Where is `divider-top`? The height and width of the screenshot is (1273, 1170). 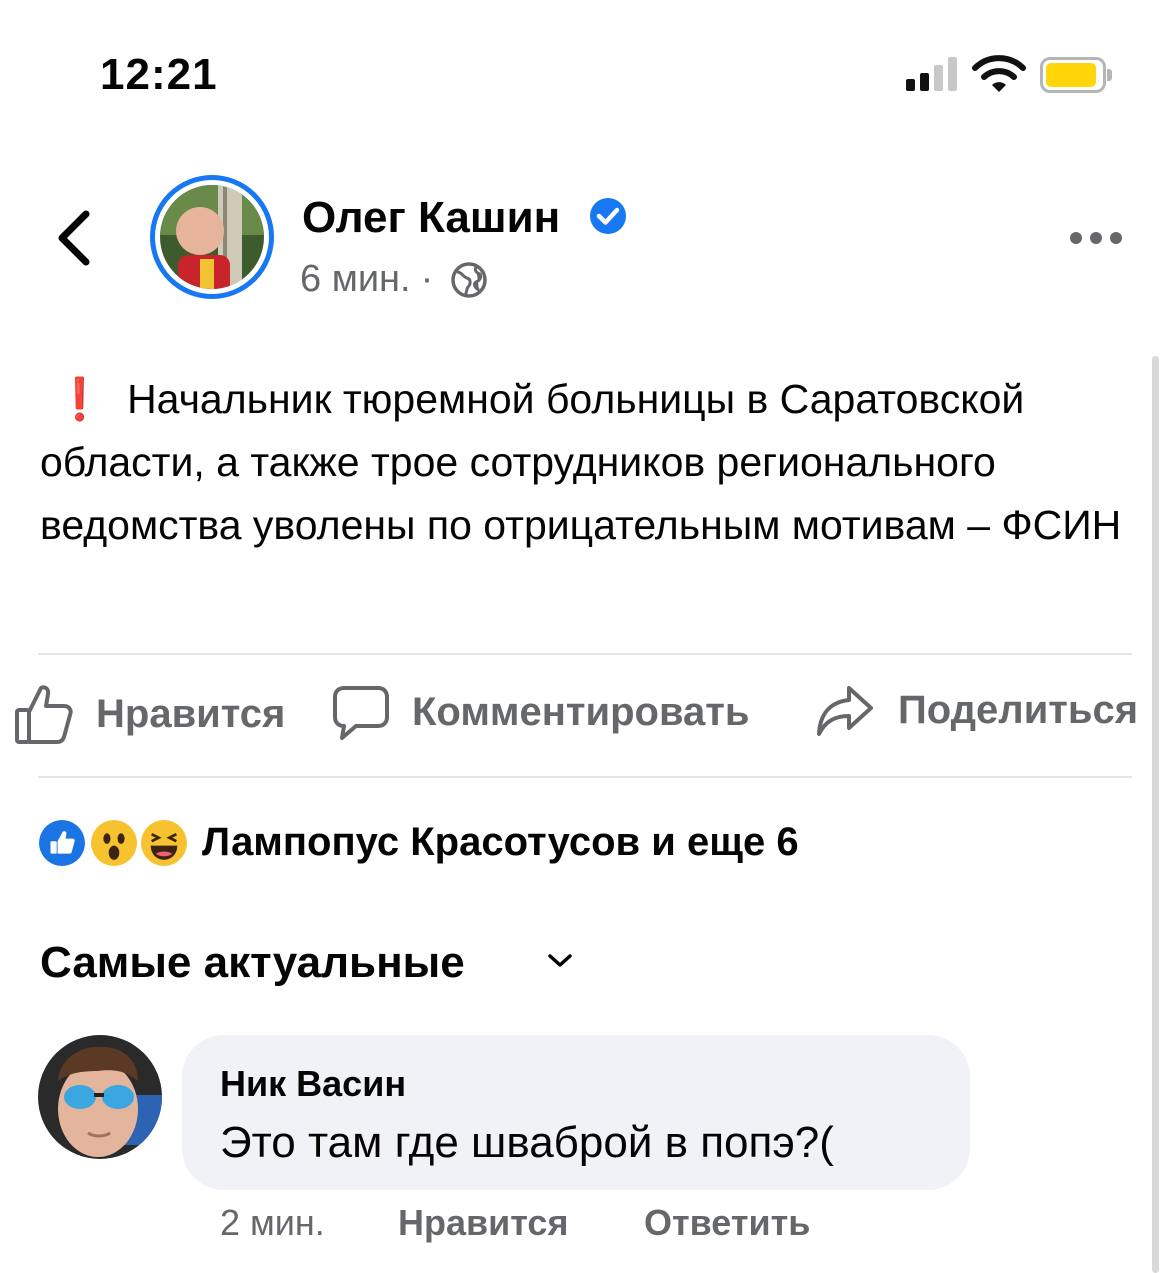 divider-top is located at coordinates (585, 654).